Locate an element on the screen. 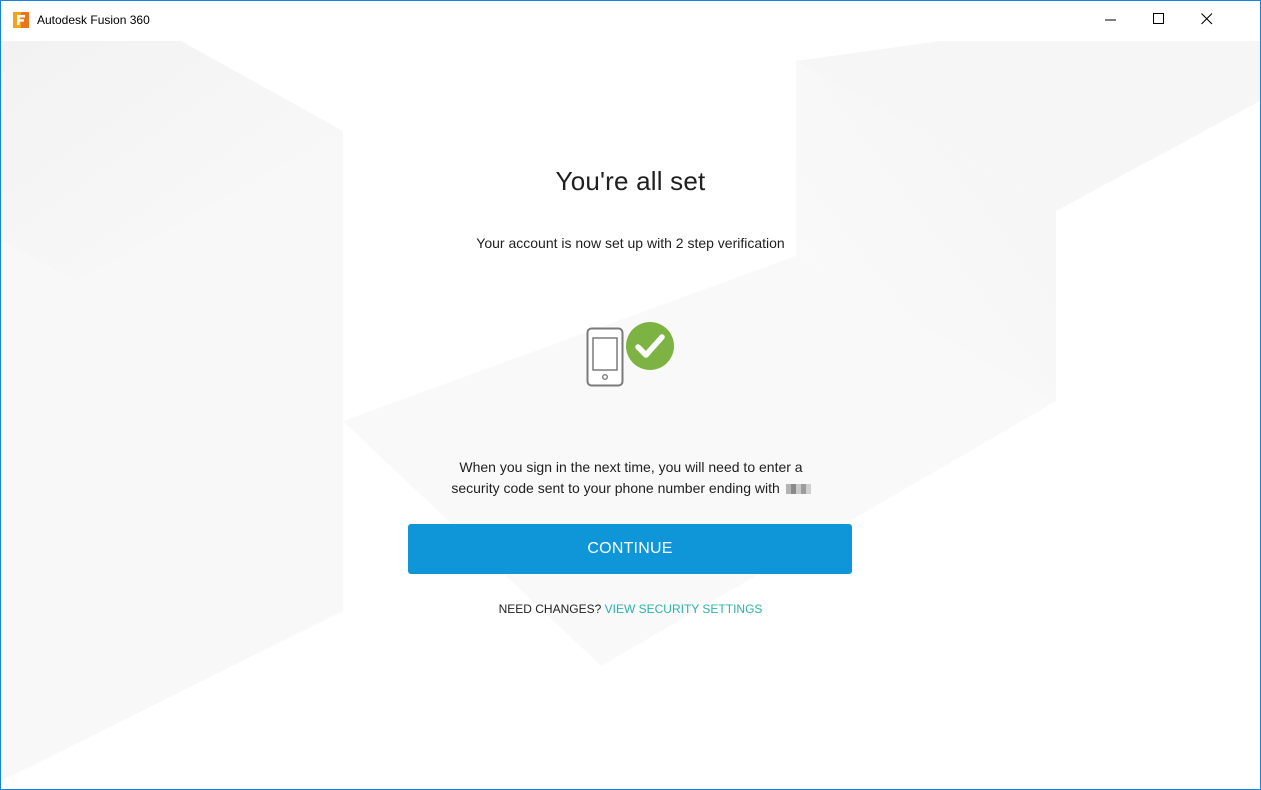 The image size is (1261, 790). minimize-button is located at coordinates (1111, 19).